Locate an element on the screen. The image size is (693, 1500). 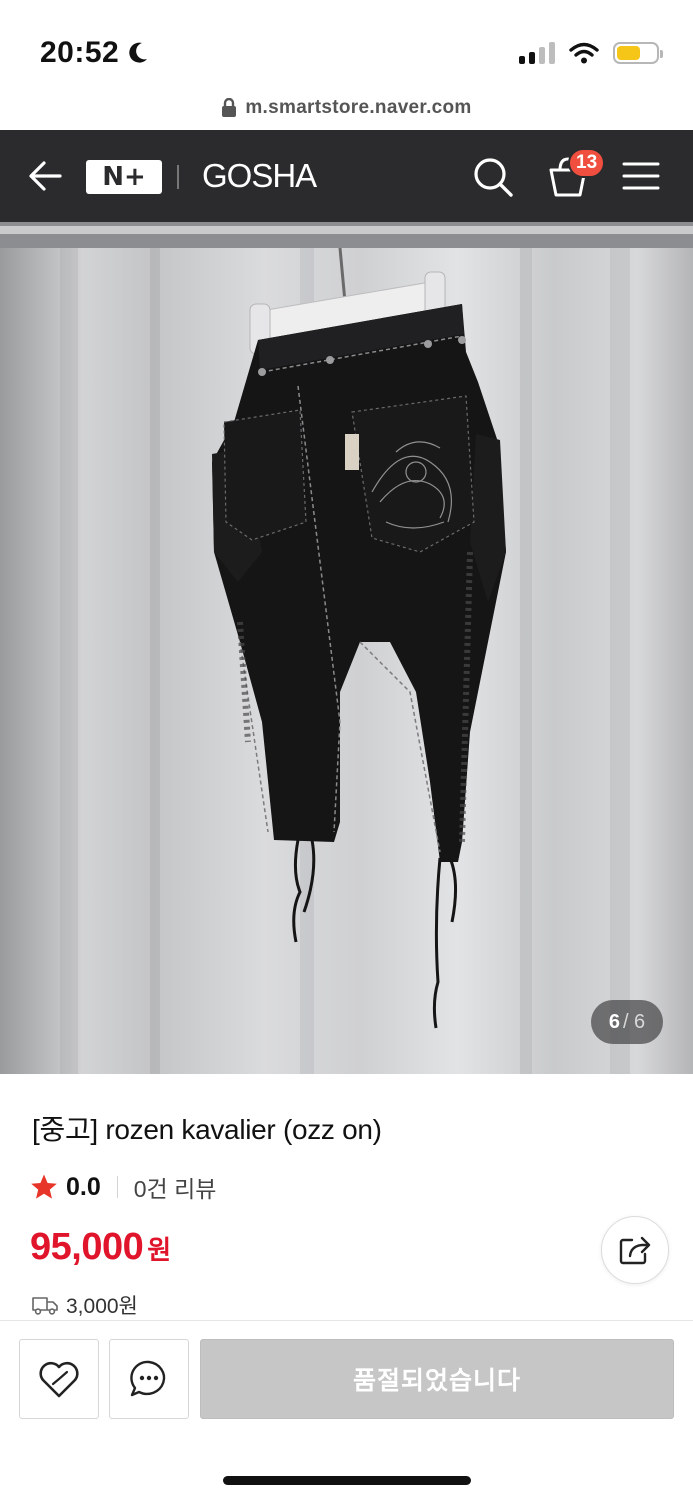
url-text: m.smartstore.naver.com is located at coordinates (358, 107).